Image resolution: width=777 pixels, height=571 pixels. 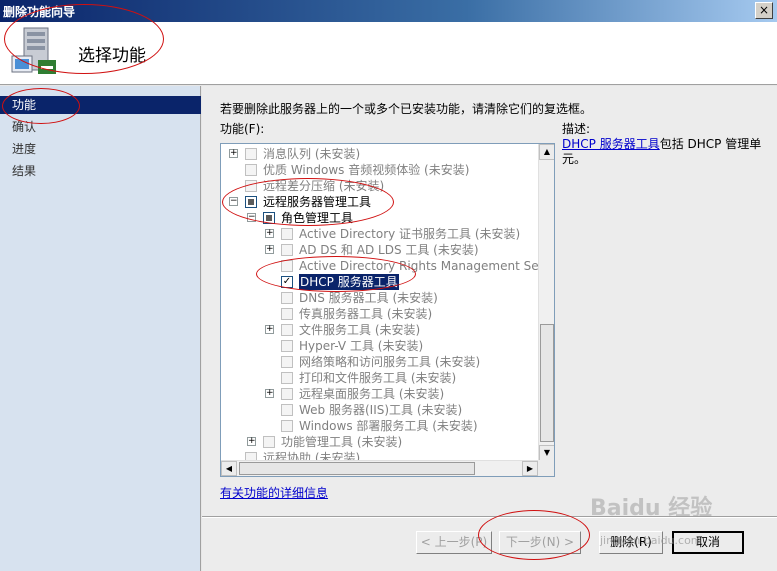 I want to click on instruction-text: 若要删除此服务器上的一个或多个已安装功能，请清除它们的复选框。, so click(x=406, y=109).